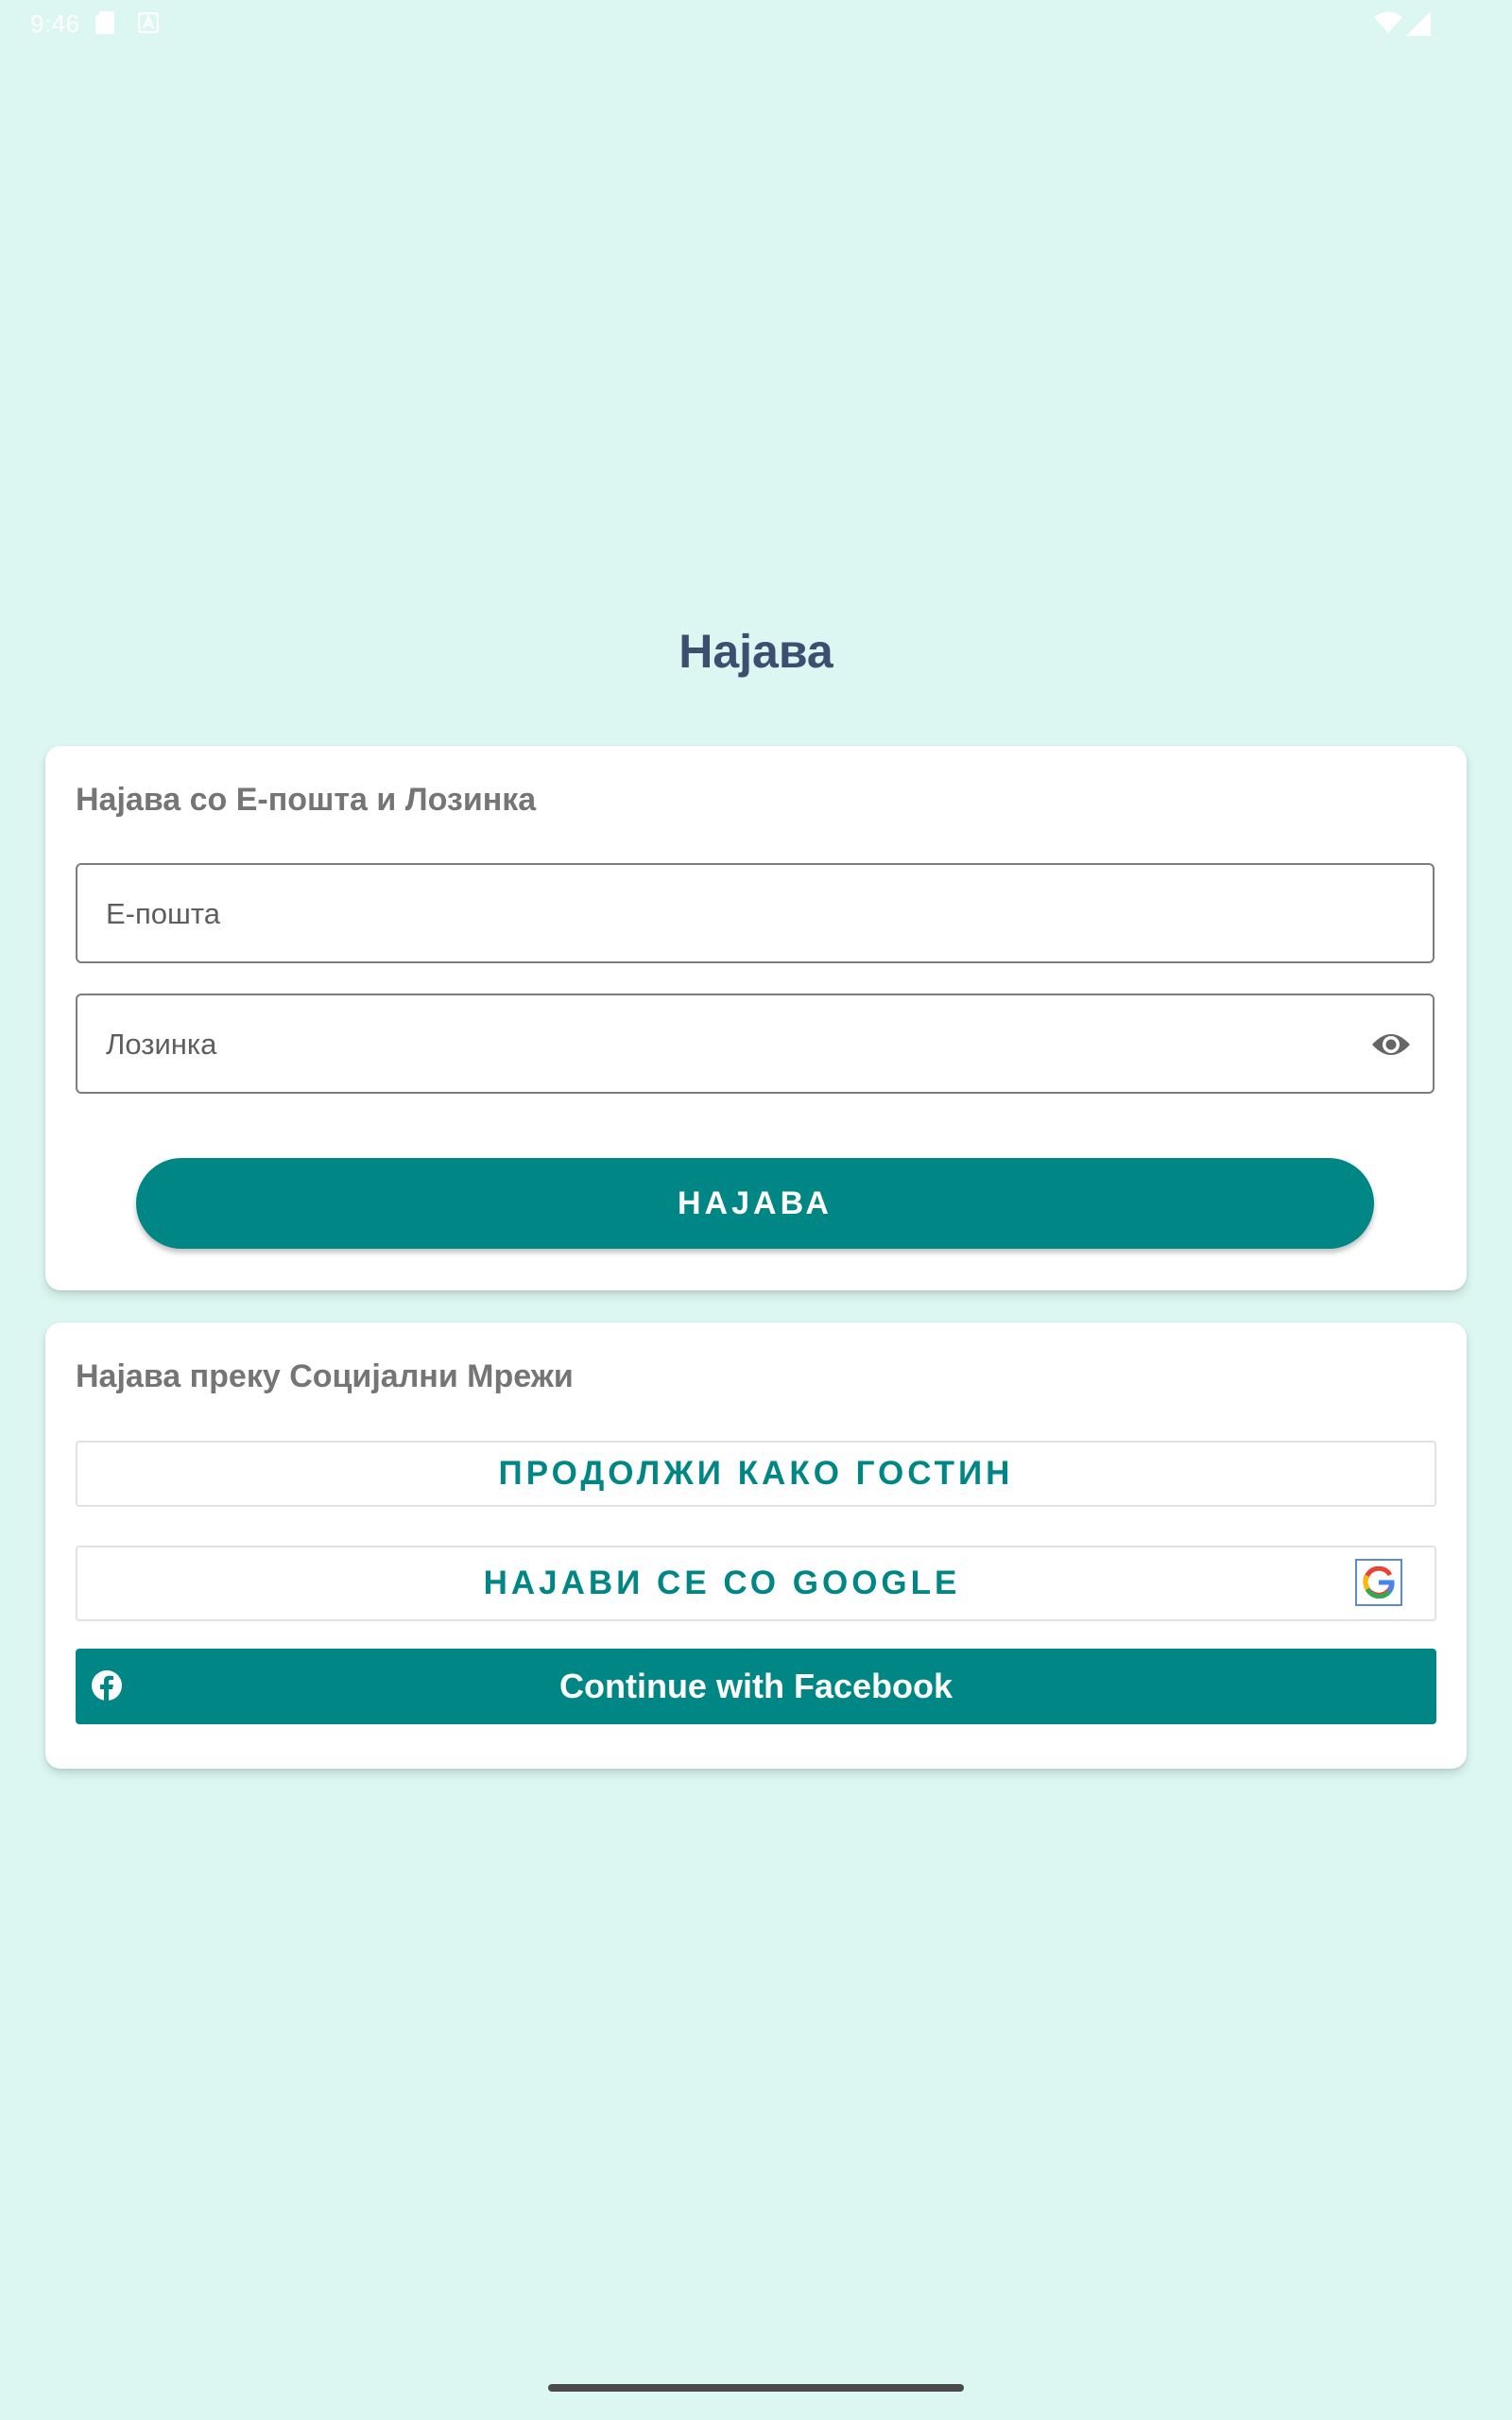  I want to click on page-title: Најава, so click(756, 651).